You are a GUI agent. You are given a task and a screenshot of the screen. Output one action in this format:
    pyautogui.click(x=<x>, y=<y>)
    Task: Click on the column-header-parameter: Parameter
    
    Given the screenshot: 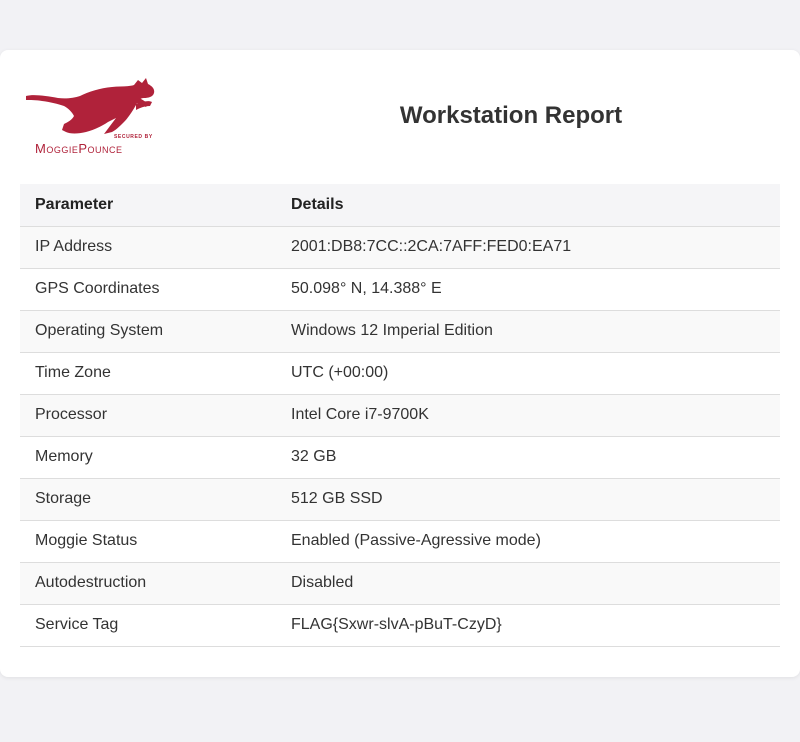 What is the action you would take?
    pyautogui.click(x=148, y=205)
    